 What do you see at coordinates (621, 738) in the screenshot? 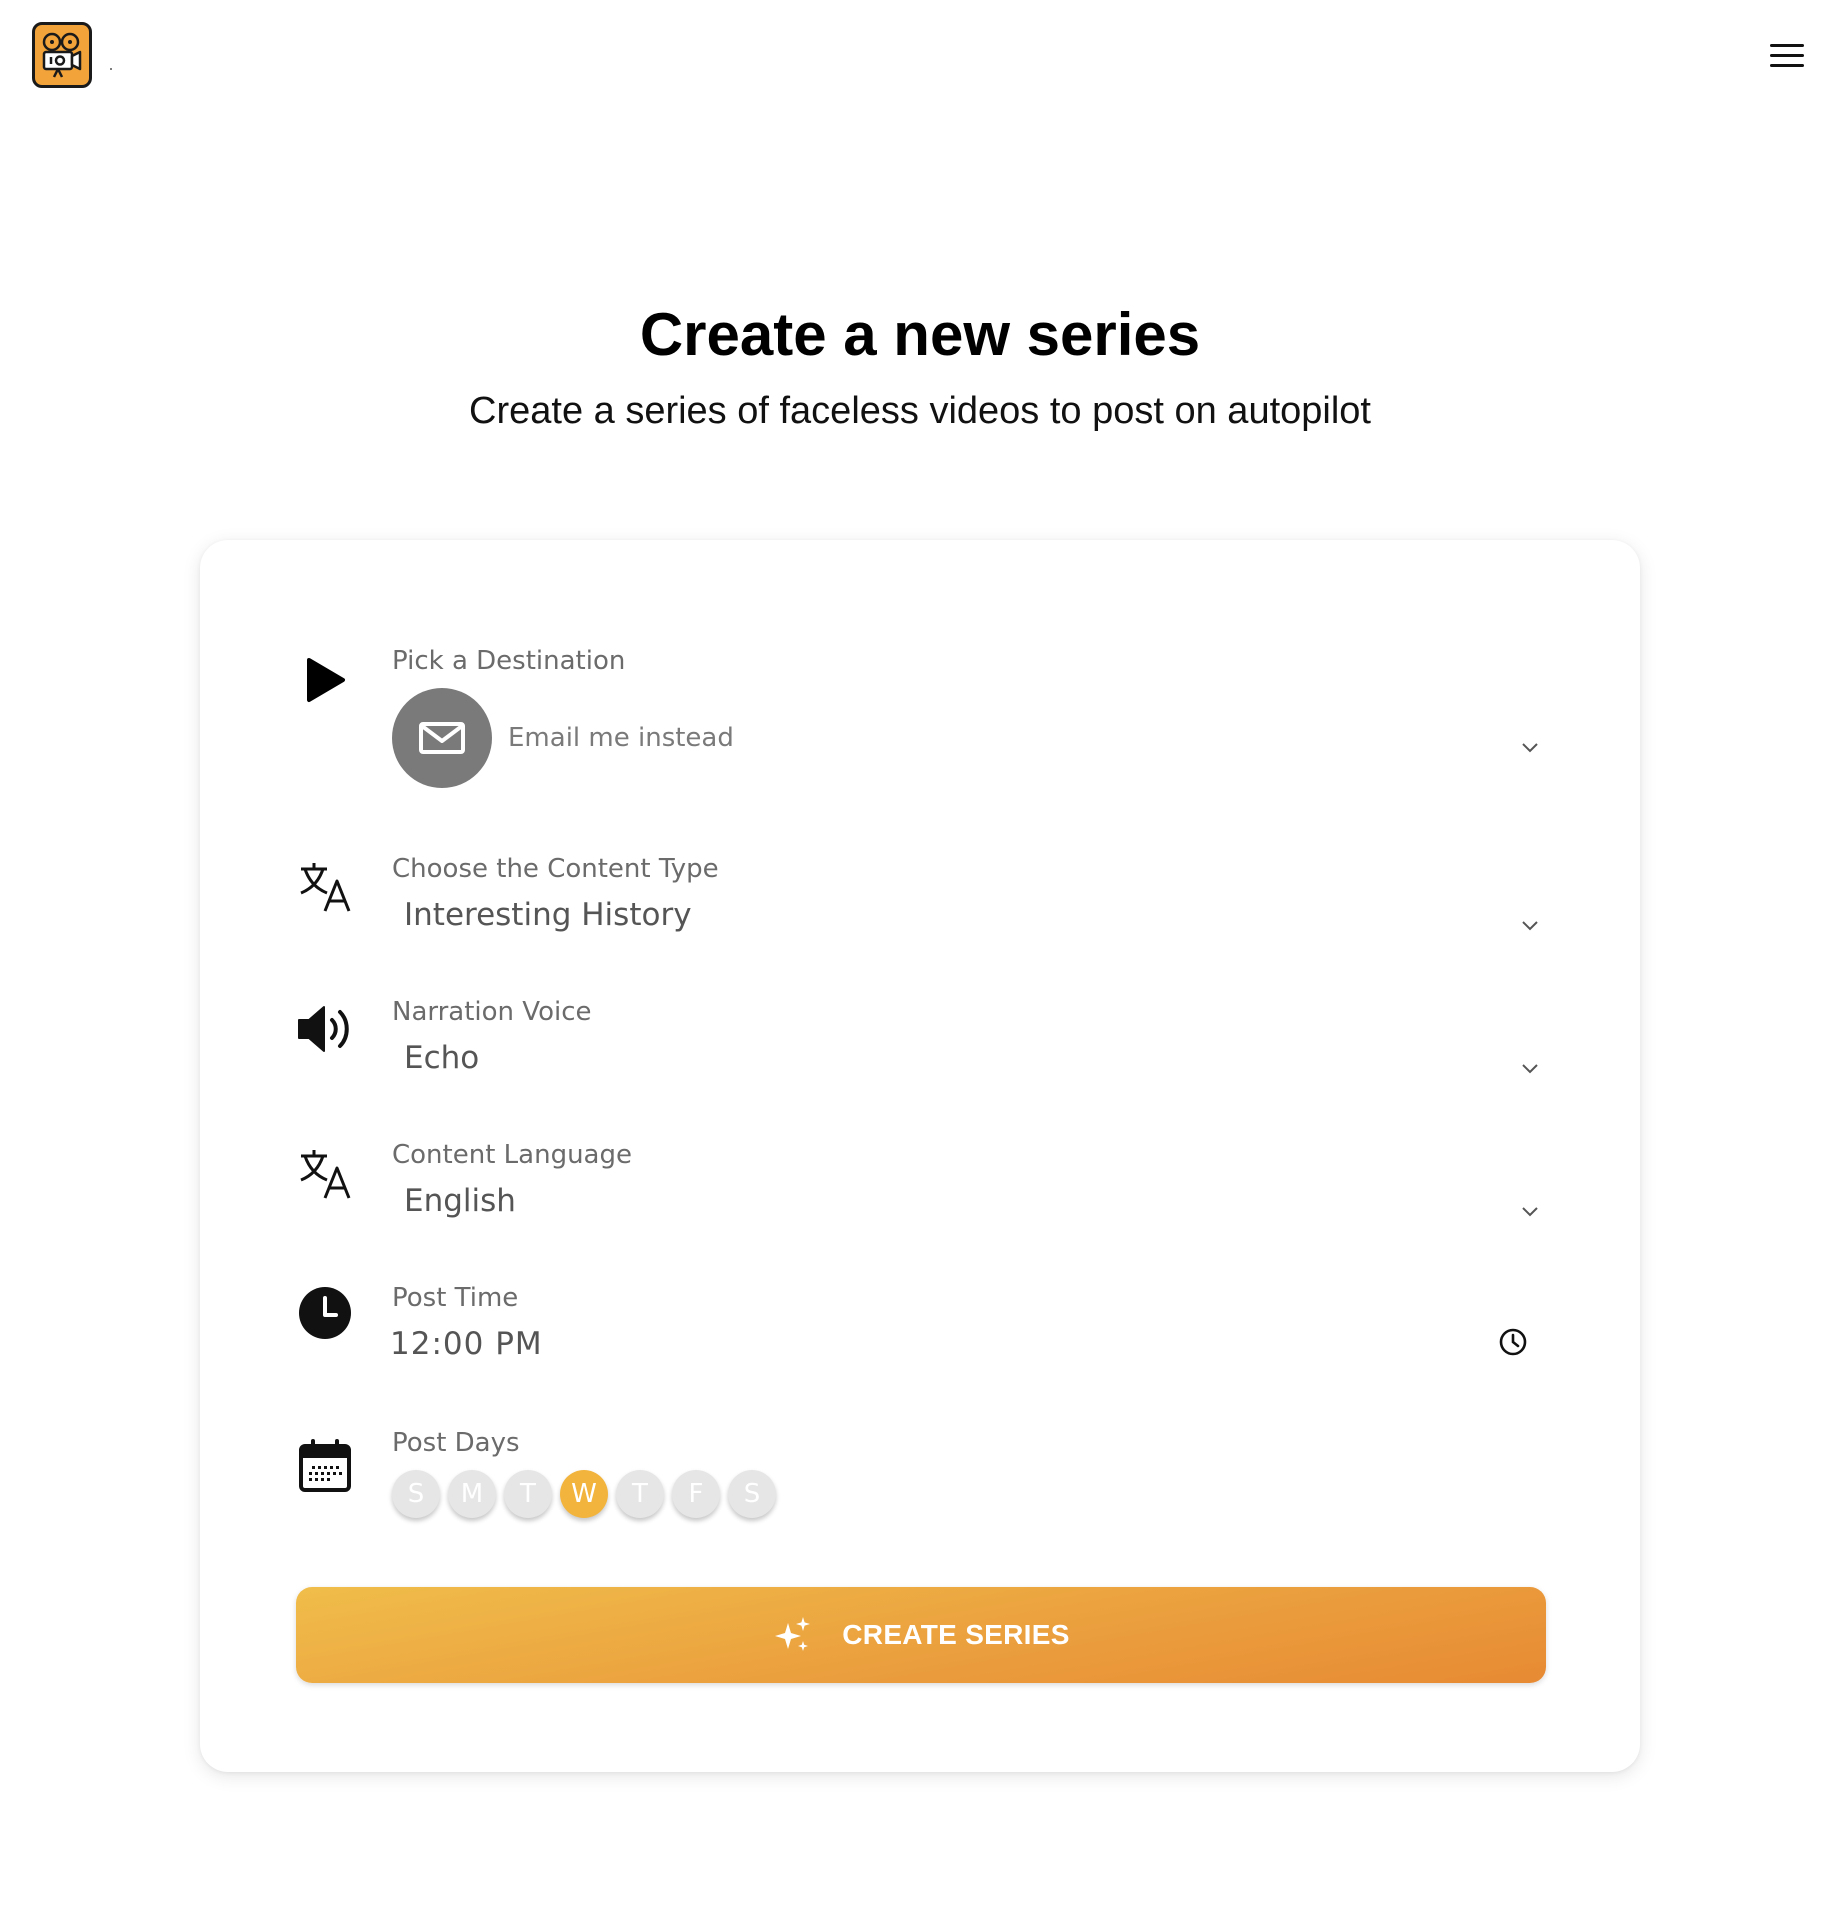
I see `destination-value: Email me instead` at bounding box center [621, 738].